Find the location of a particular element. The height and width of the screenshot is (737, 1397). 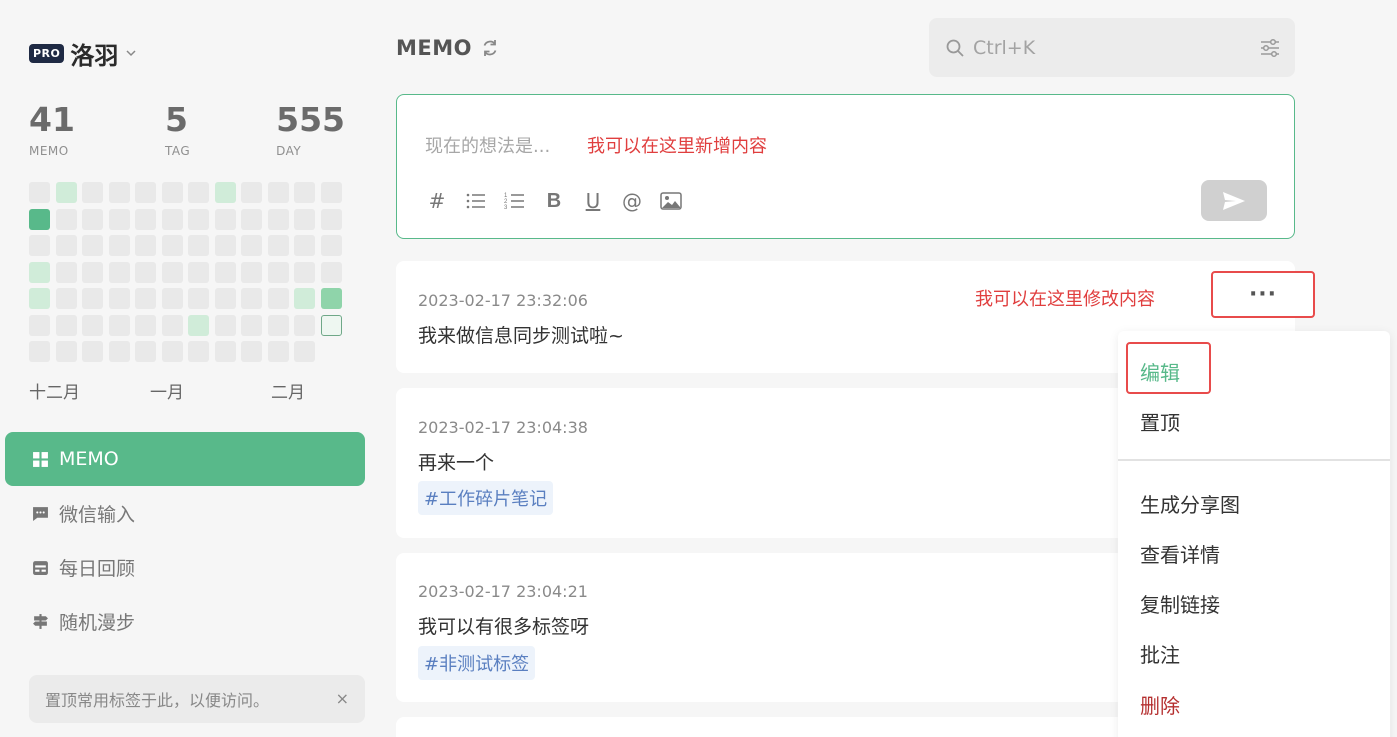

sidebar-item-memo: MEMO is located at coordinates (185, 459).